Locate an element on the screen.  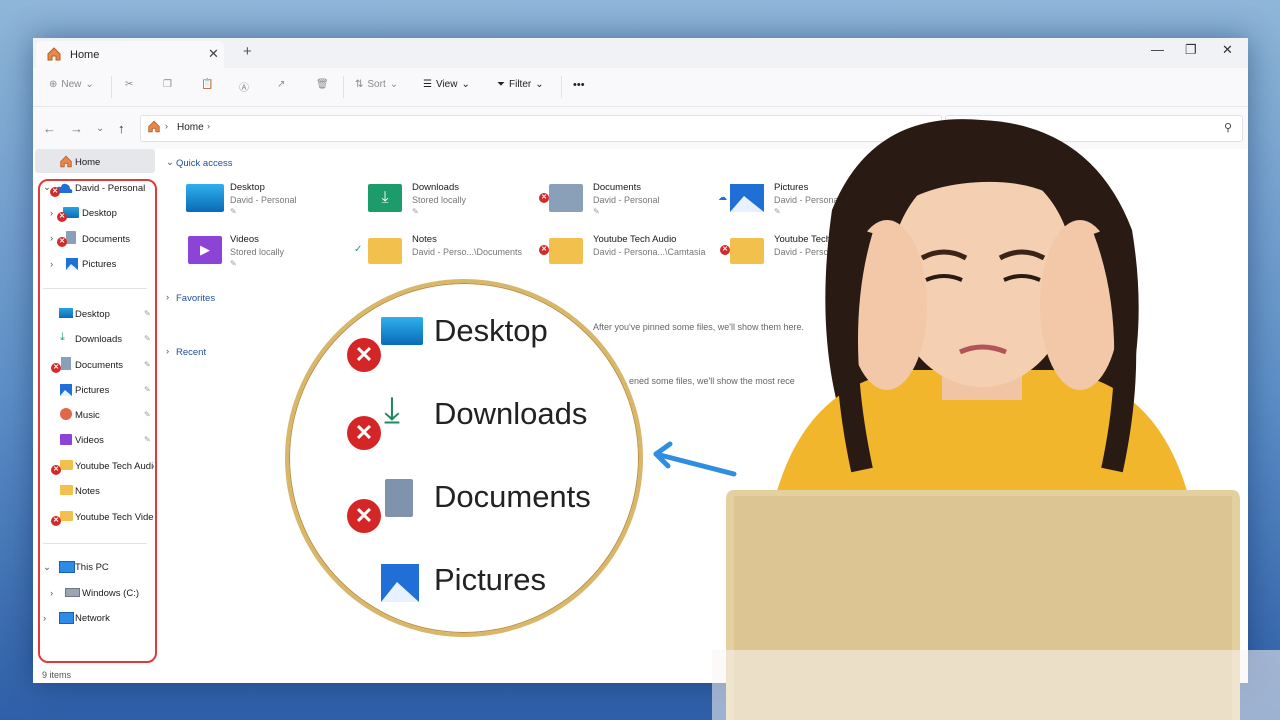
trash-icon: 🗑 is located at coordinates (322, 84).